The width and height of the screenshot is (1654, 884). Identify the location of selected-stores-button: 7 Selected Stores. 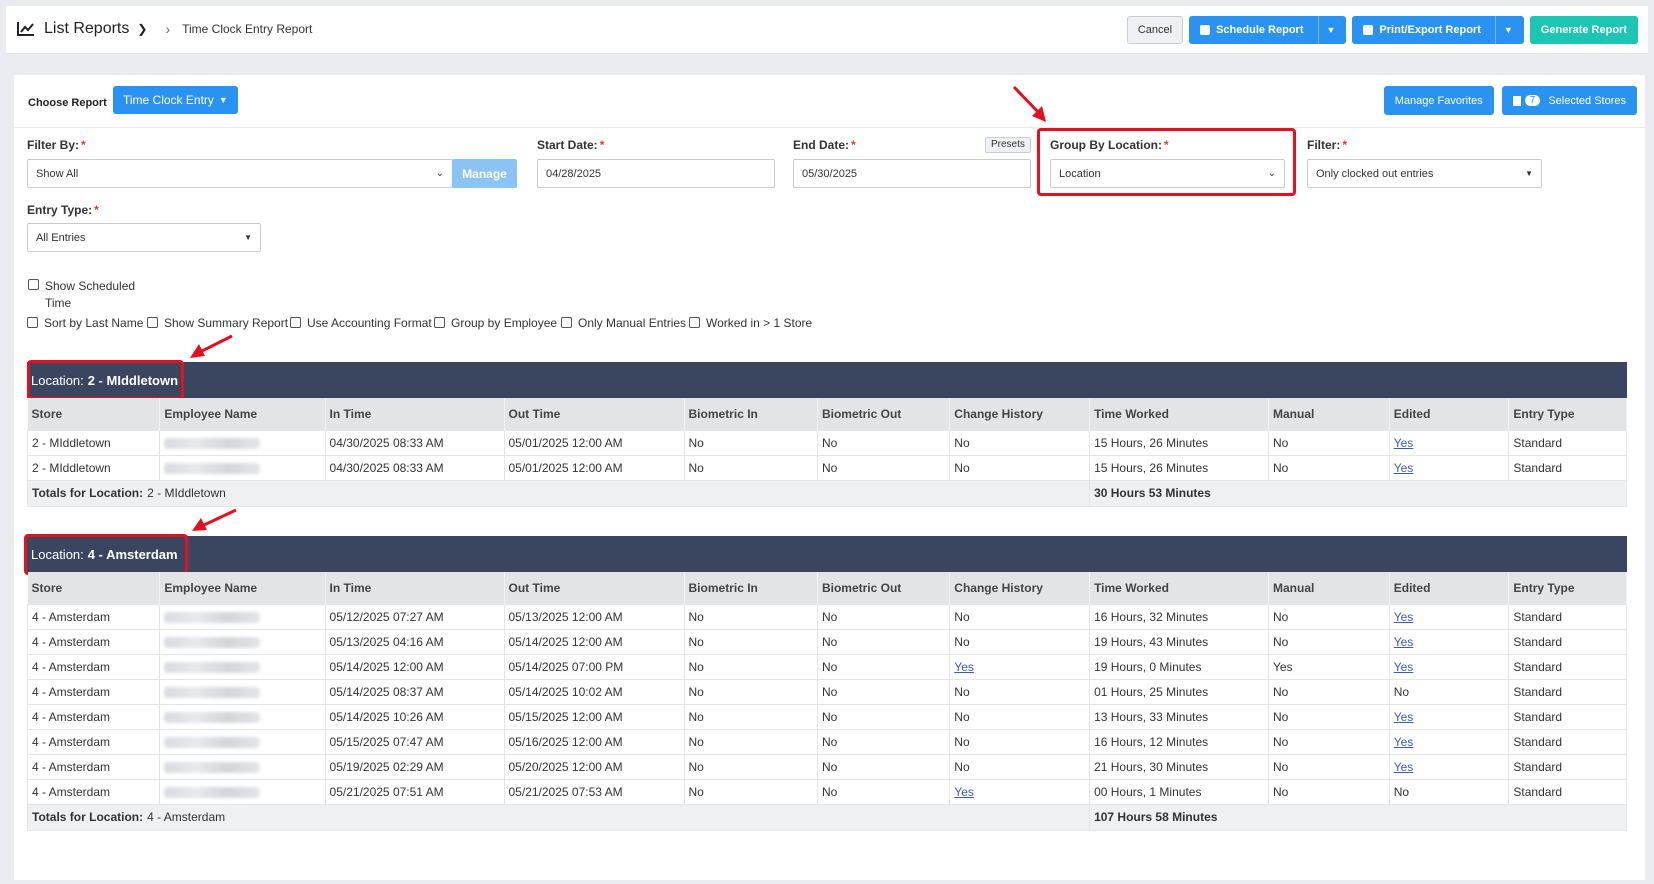
(1569, 100).